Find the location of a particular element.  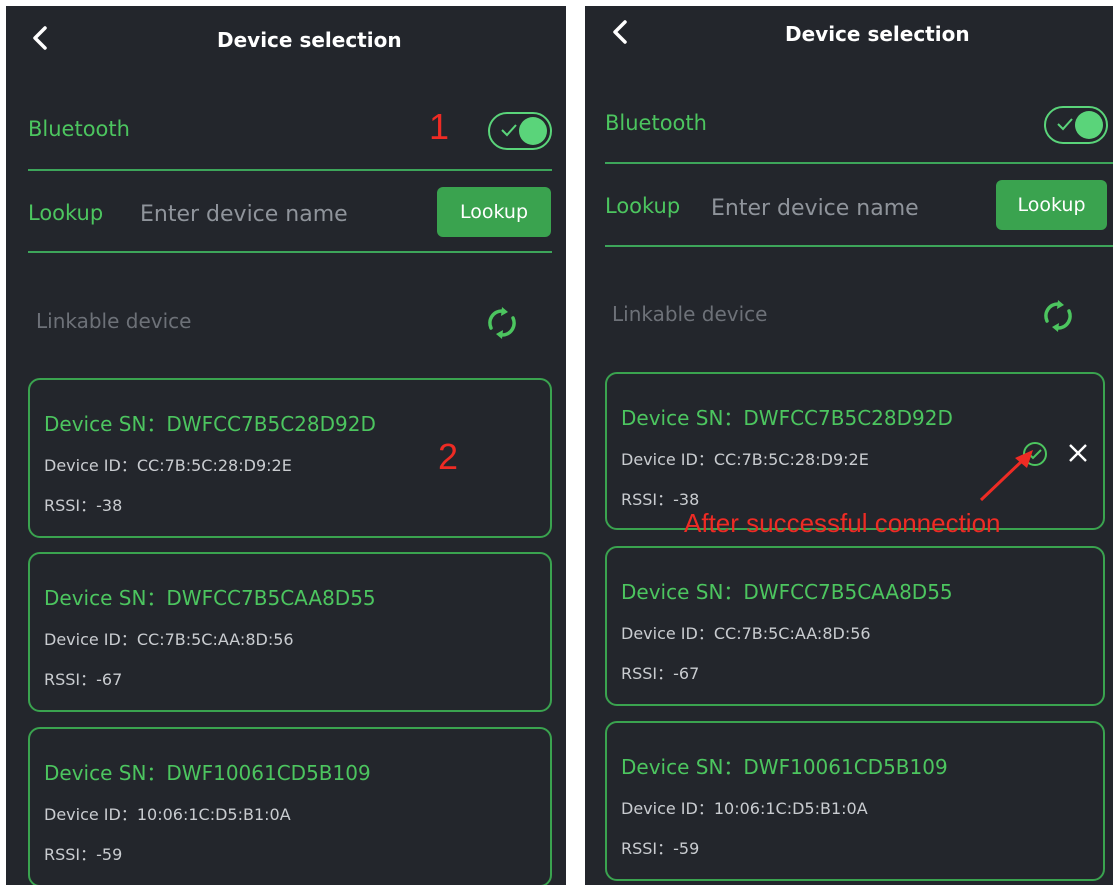

close-icon is located at coordinates (1078, 455).